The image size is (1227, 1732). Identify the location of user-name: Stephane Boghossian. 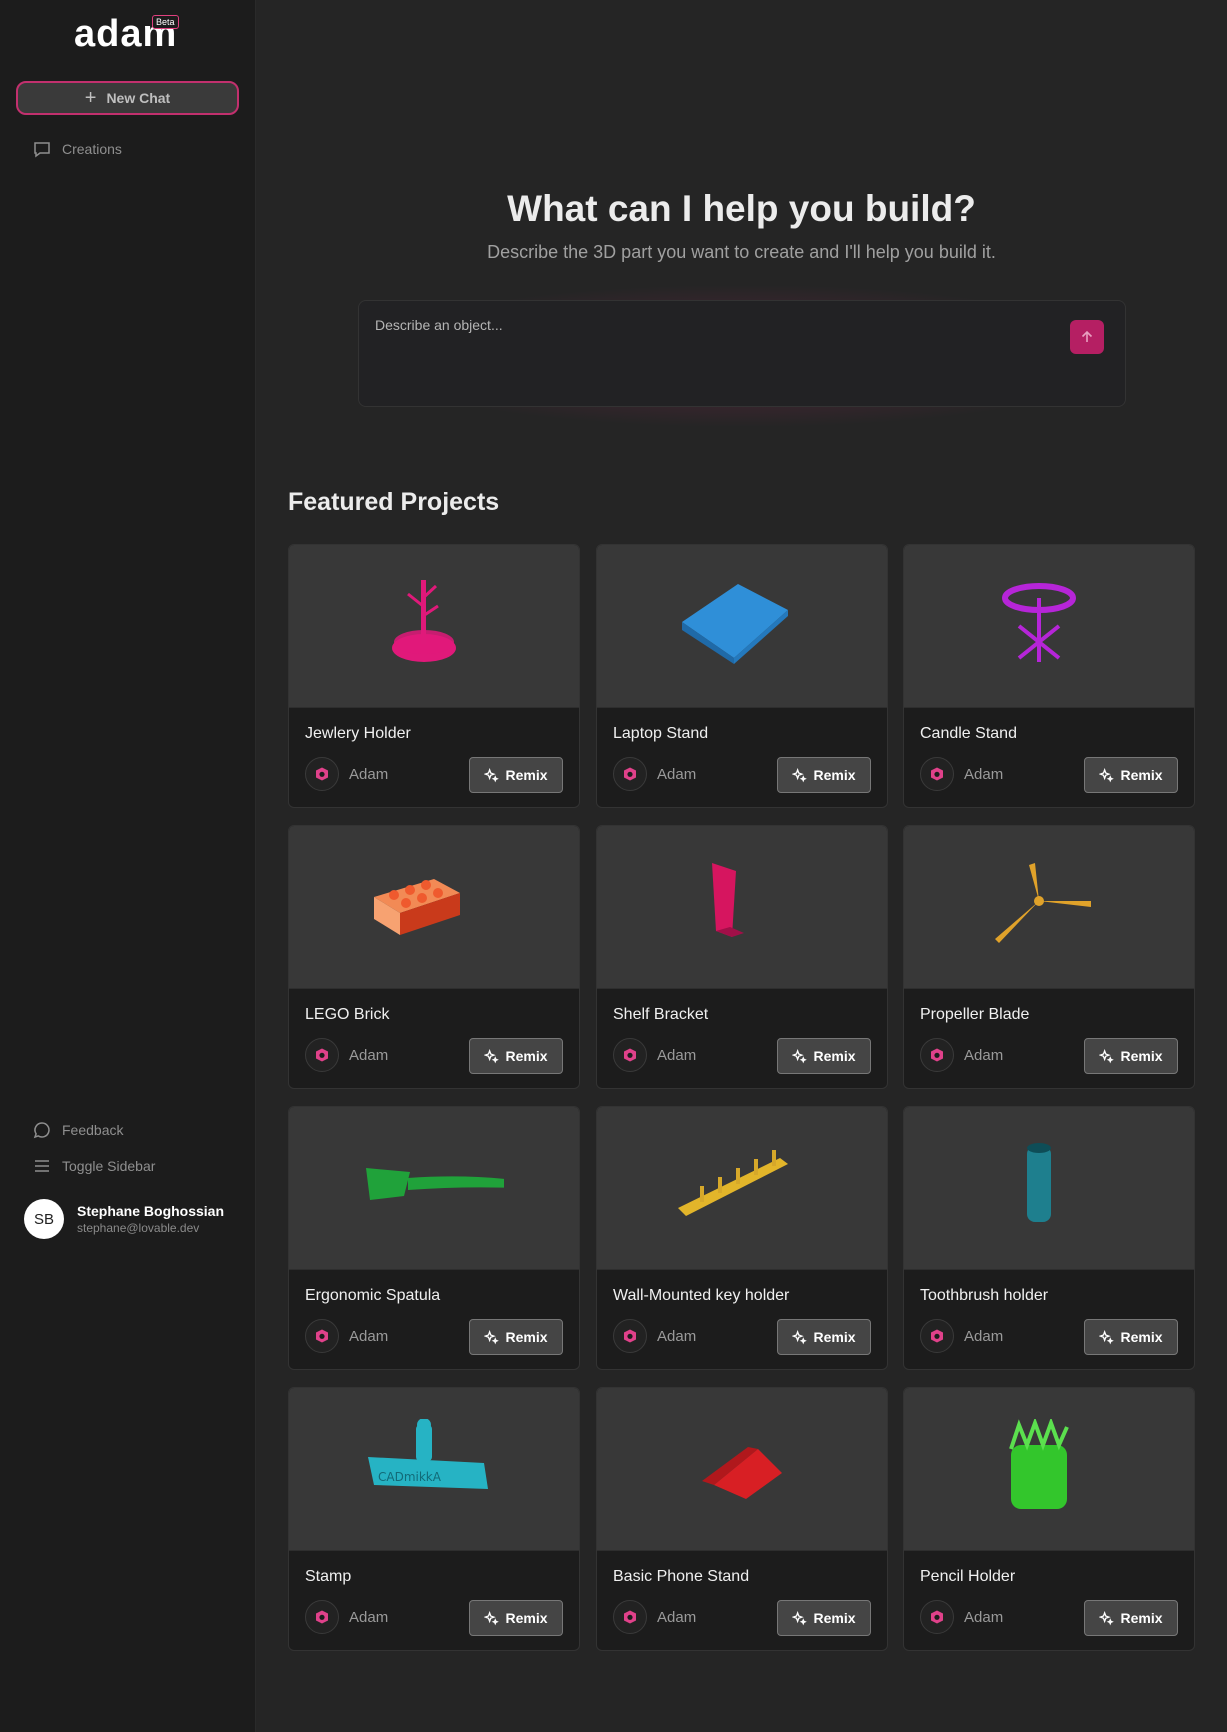
(151, 1211).